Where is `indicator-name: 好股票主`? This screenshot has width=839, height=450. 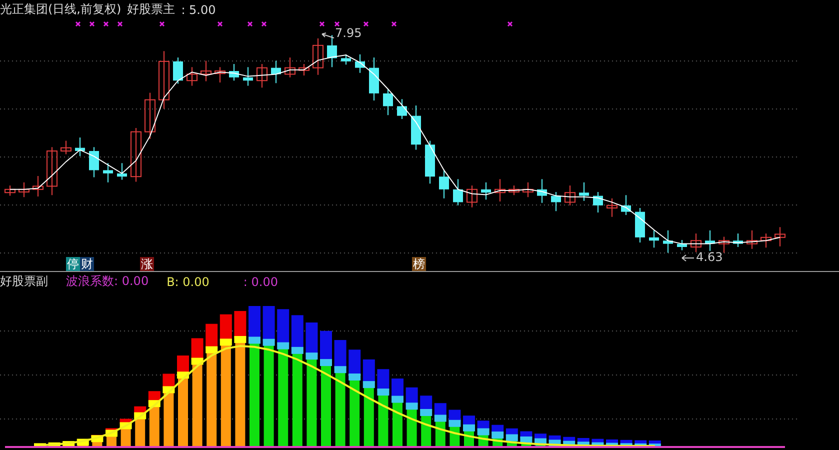
indicator-name: 好股票主 is located at coordinates (151, 9).